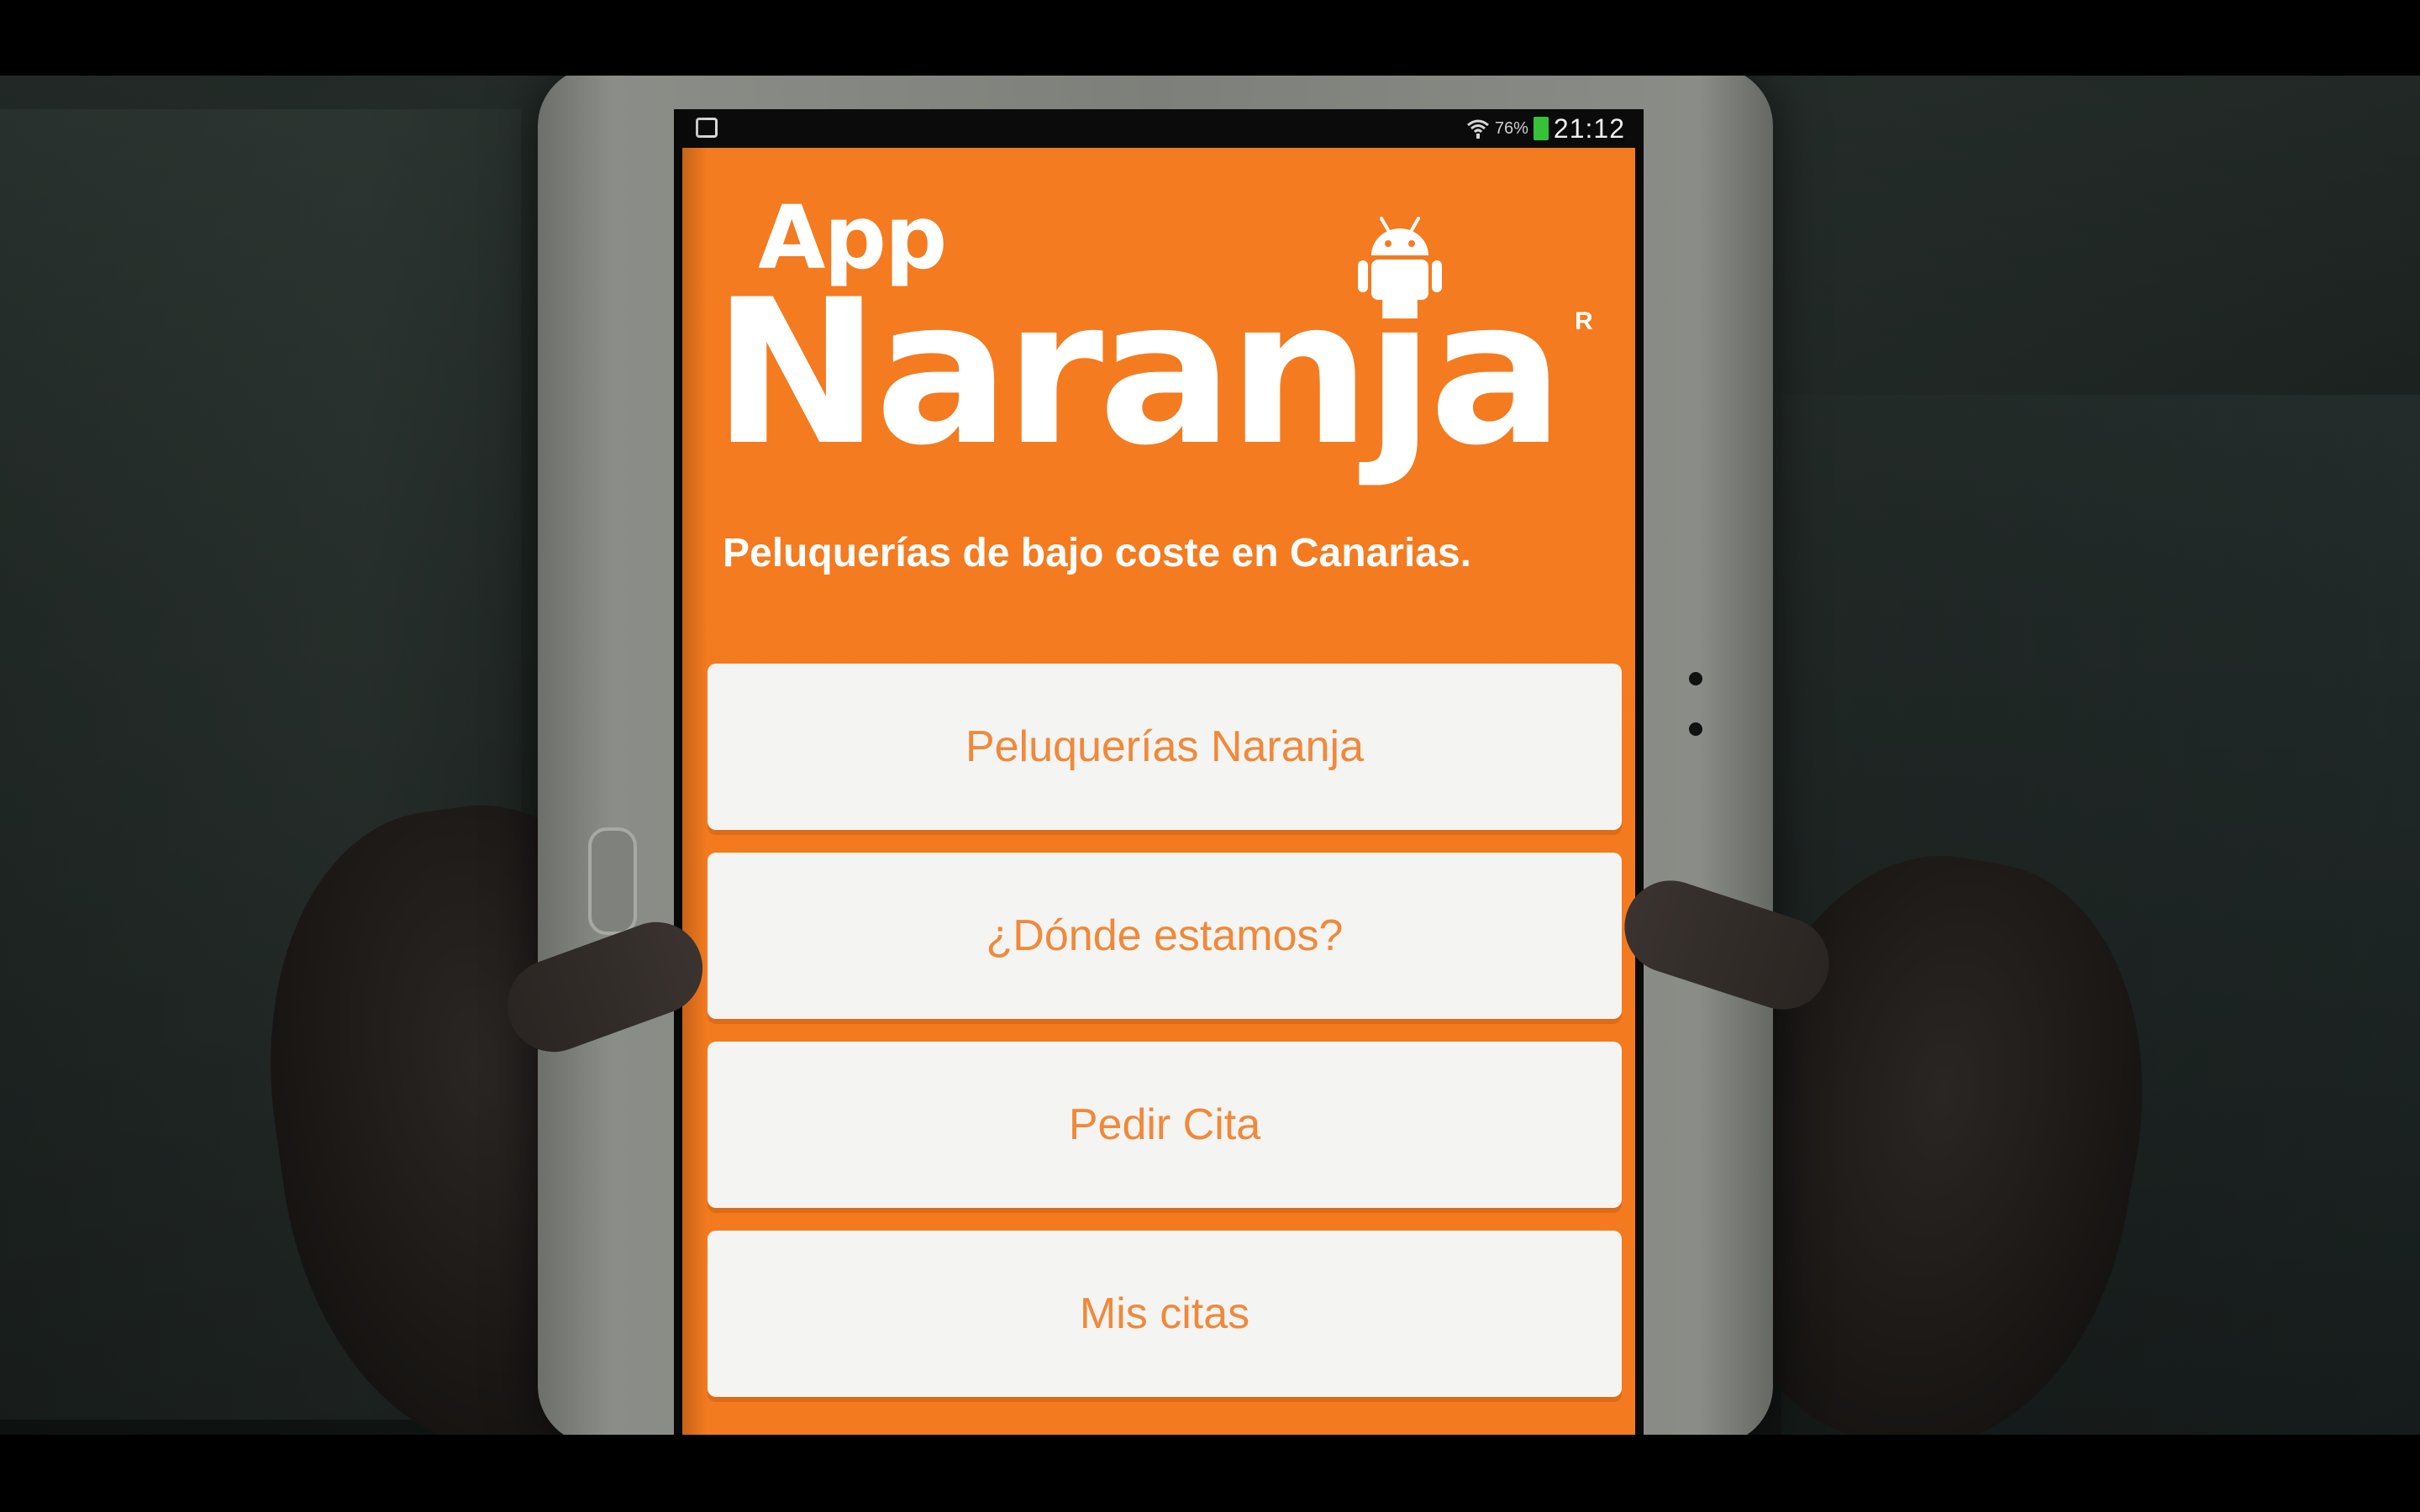 The height and width of the screenshot is (1512, 2420). Describe the element at coordinates (613, 881) in the screenshot. I see `tablet-side-button` at that location.